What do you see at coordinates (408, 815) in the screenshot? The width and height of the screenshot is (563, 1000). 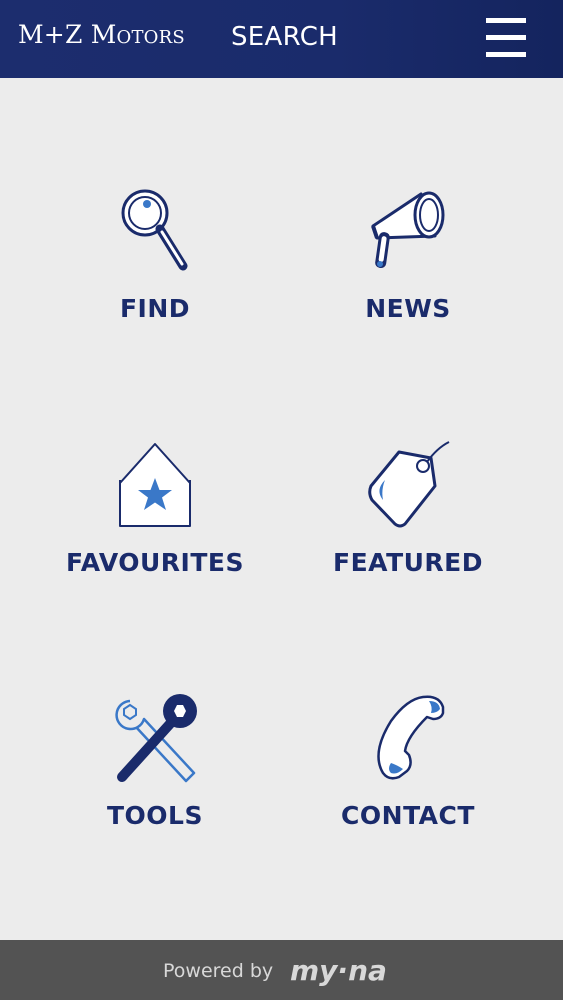 I see `tile-label: CONTACT` at bounding box center [408, 815].